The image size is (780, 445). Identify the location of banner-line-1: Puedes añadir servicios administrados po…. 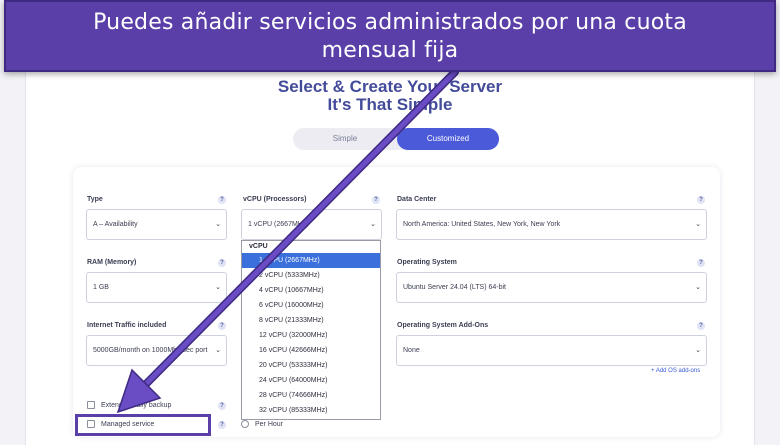
(390, 22).